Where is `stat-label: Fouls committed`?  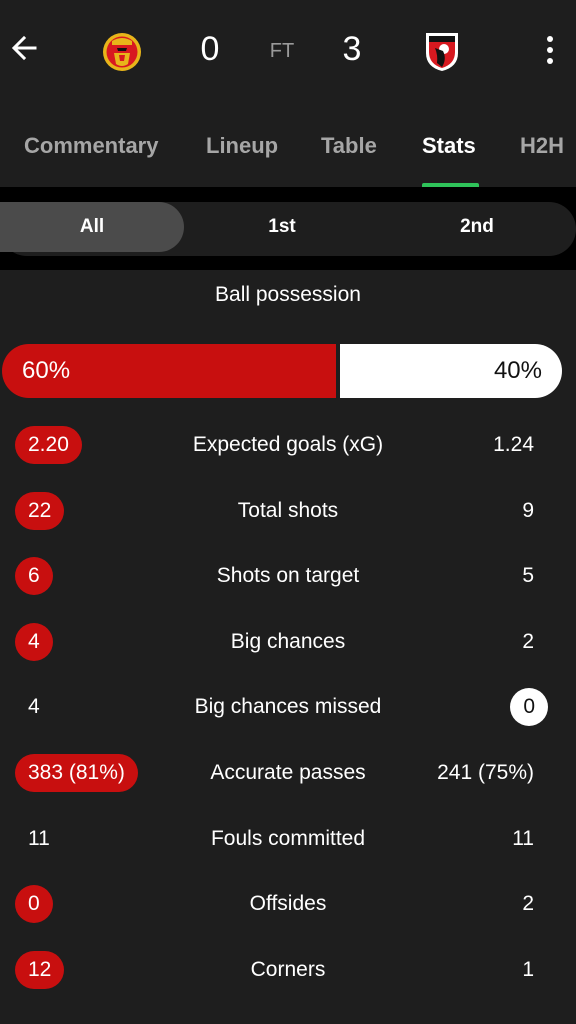
stat-label: Fouls committed is located at coordinates (288, 838).